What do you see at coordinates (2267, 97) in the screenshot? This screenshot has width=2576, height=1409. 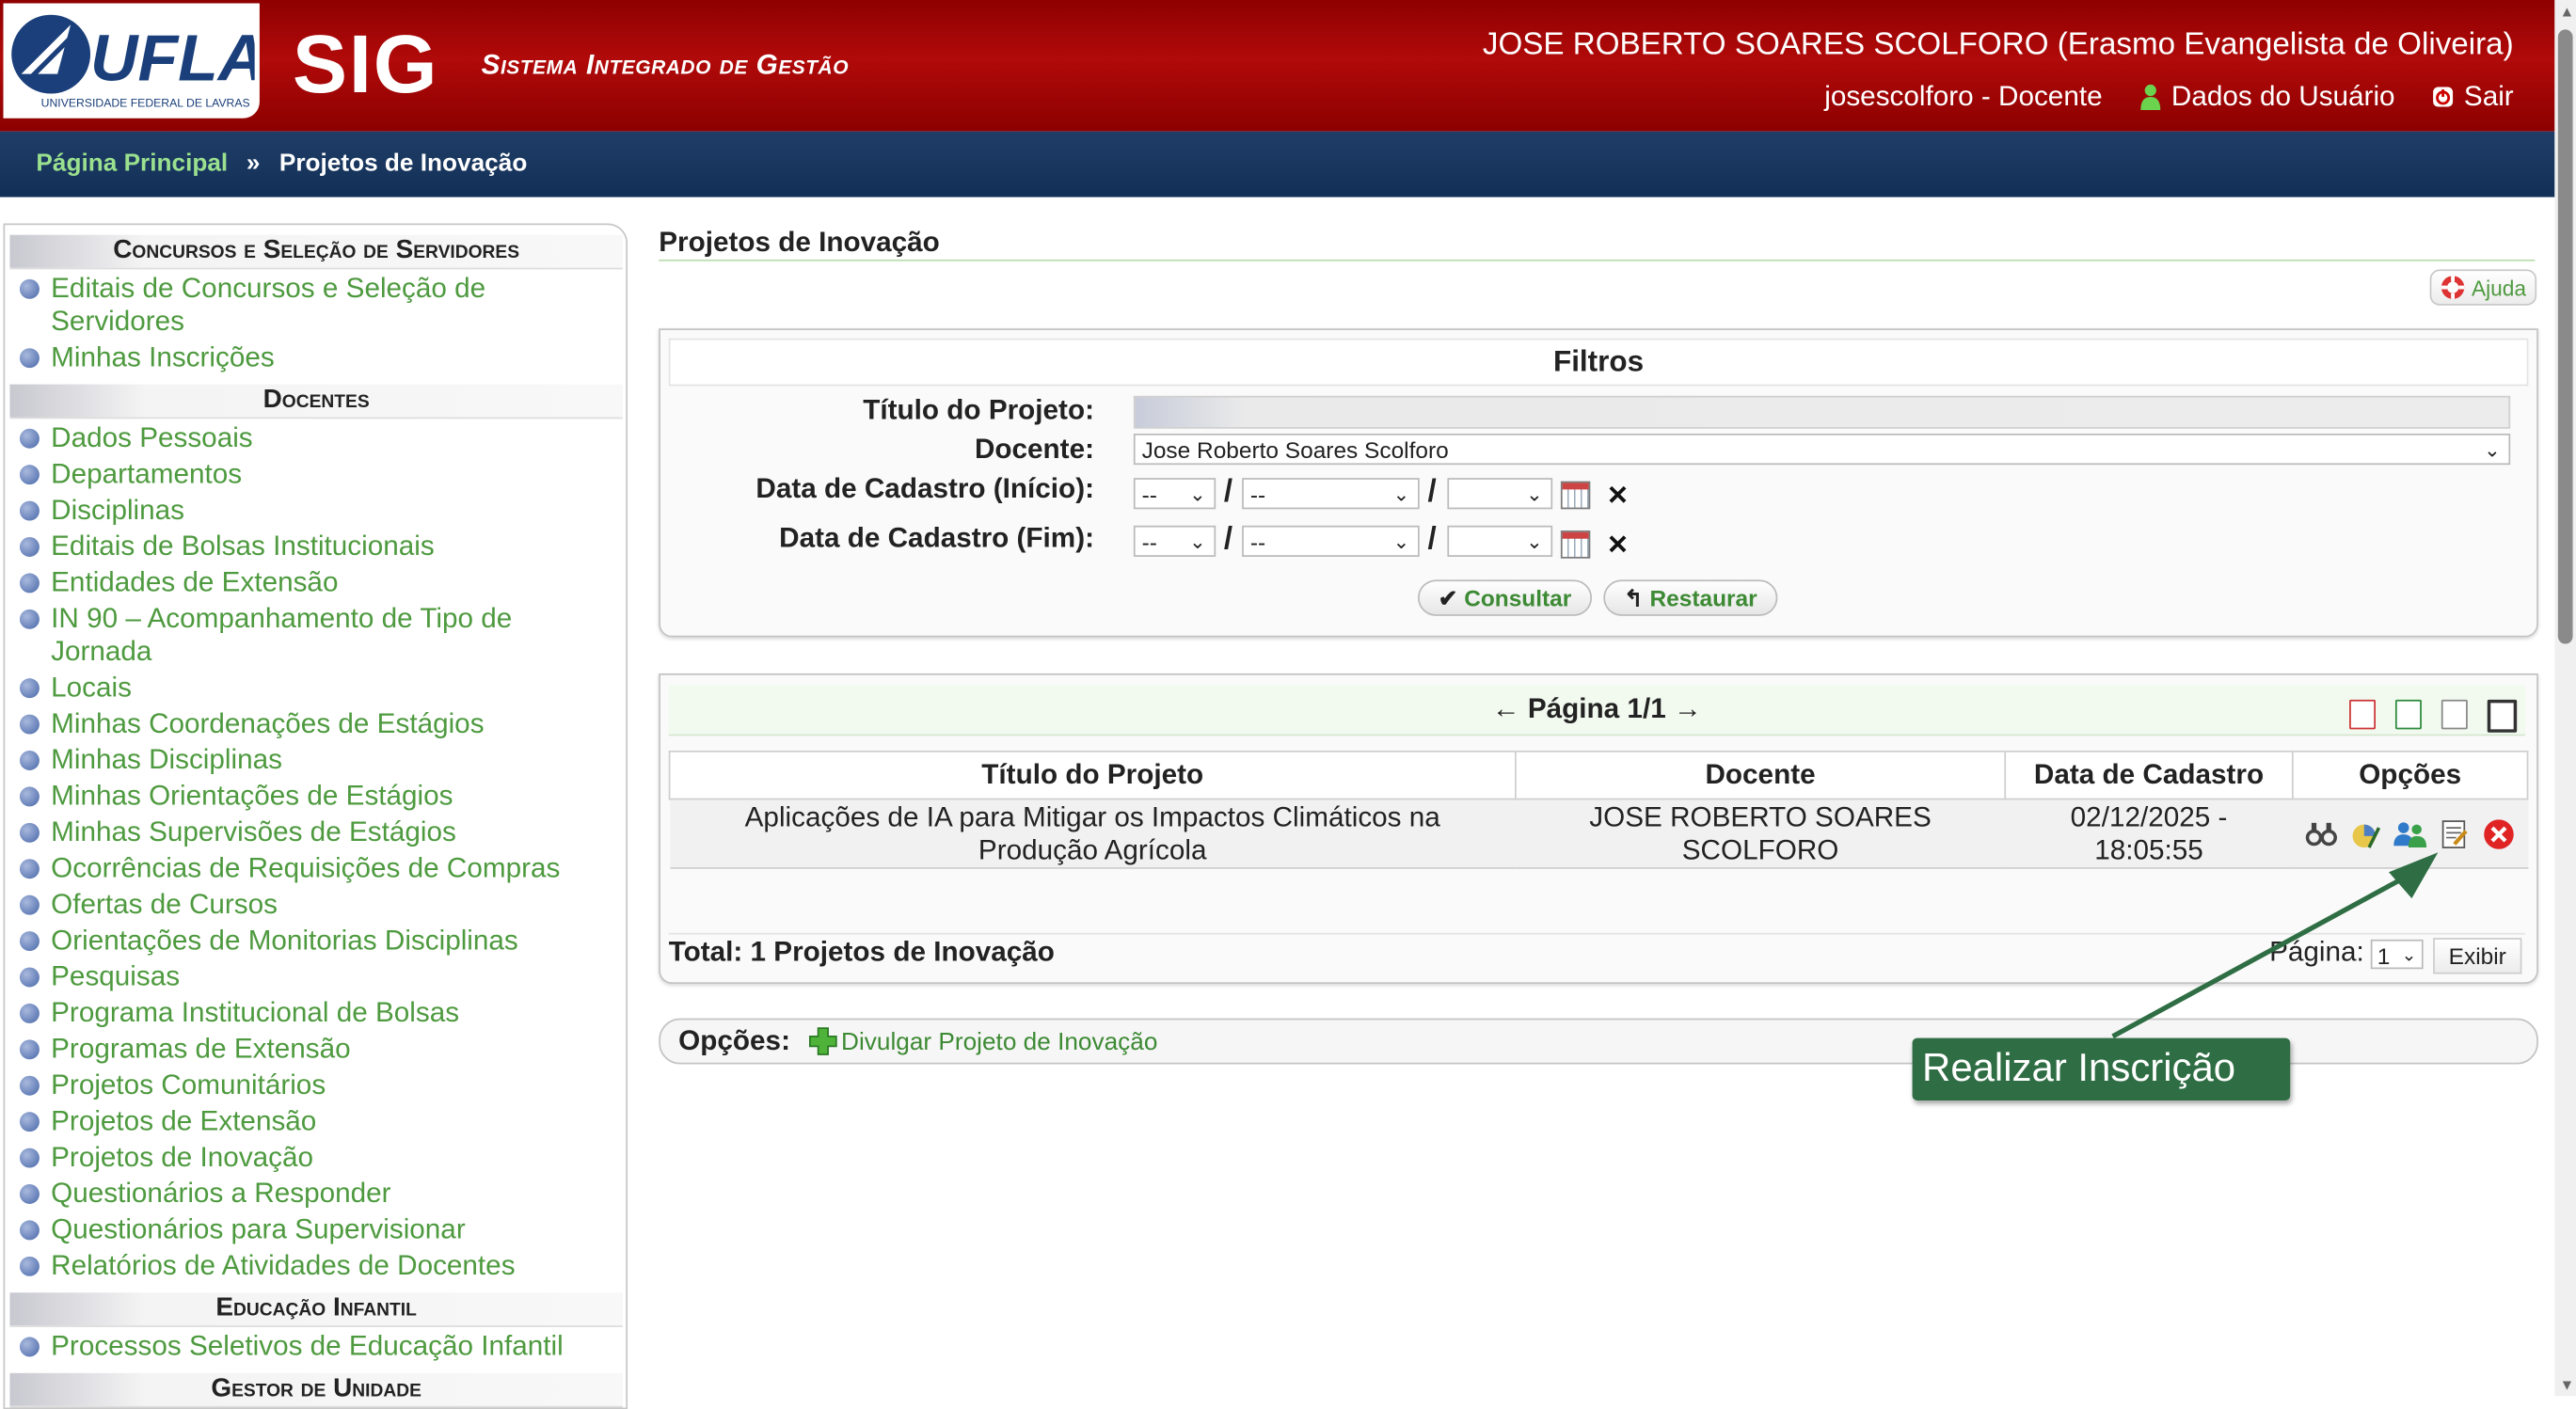 I see `user-data-link: Dados do Usuário` at bounding box center [2267, 97].